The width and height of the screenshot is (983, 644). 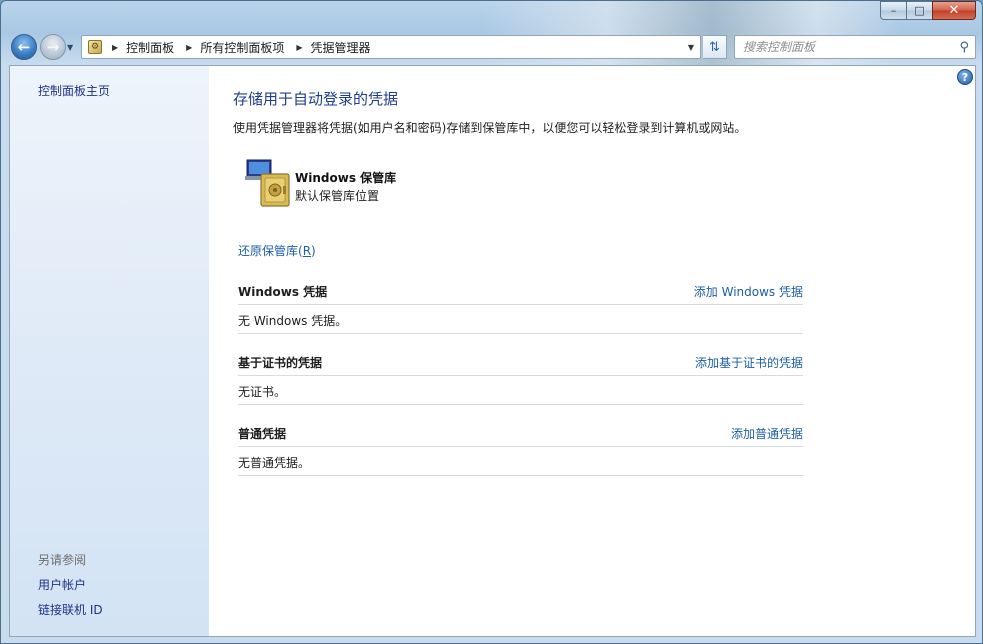 I want to click on breadcrumb-all-items: 所有控制面板项, so click(x=242, y=47).